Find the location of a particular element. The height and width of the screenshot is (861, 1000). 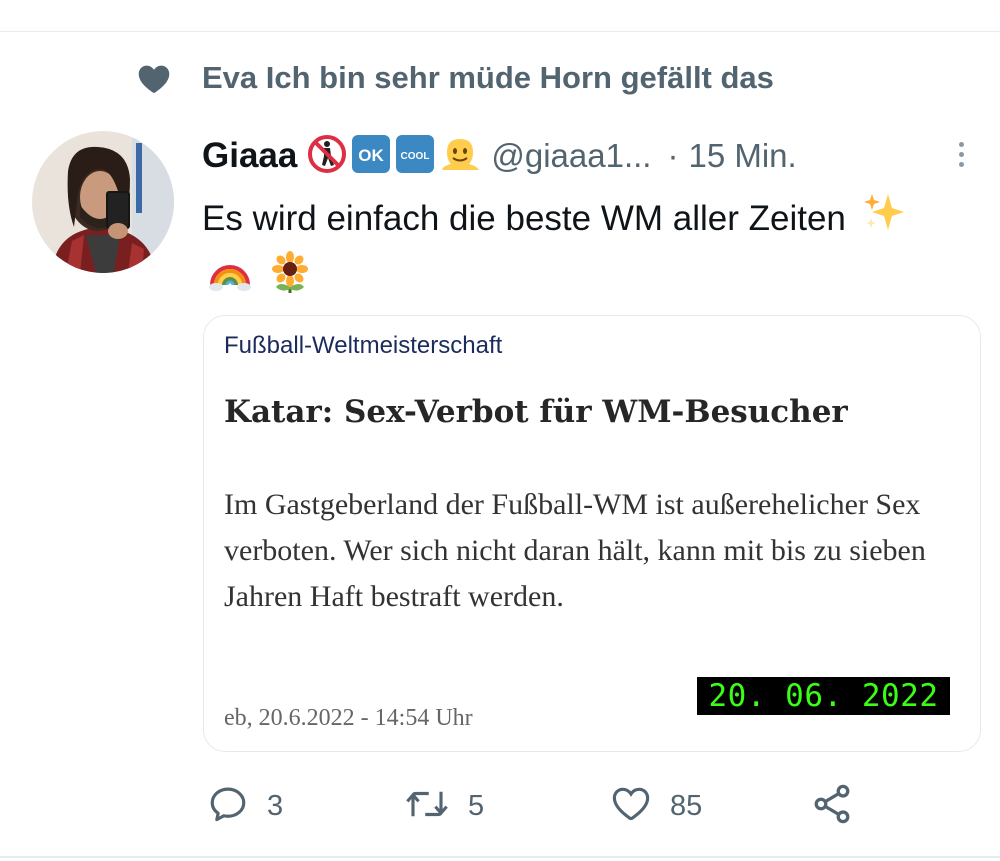

card-kicker: Fußball-Weltmeisterschaft is located at coordinates (363, 345).